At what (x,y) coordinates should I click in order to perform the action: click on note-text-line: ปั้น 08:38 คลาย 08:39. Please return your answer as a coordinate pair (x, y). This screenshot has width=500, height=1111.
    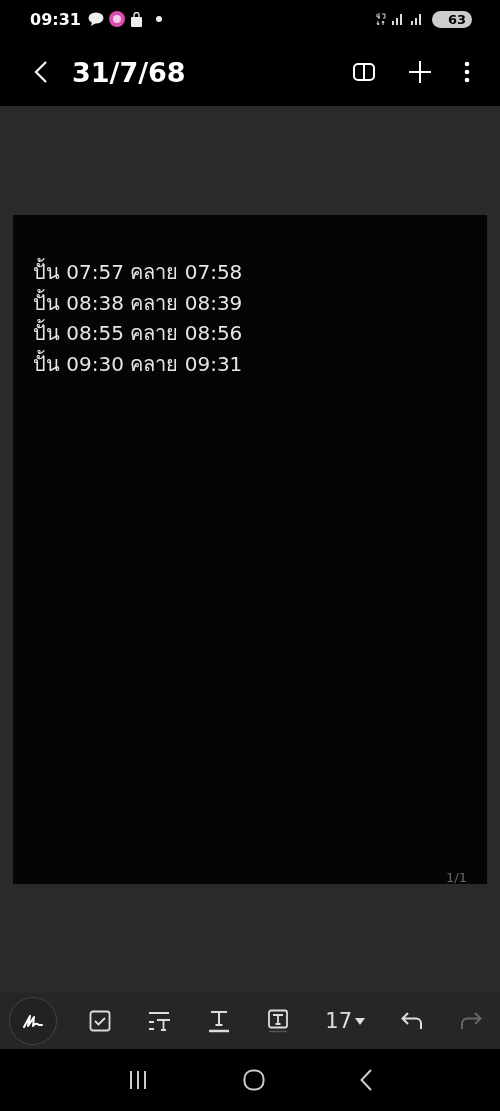
    Looking at the image, I should click on (138, 302).